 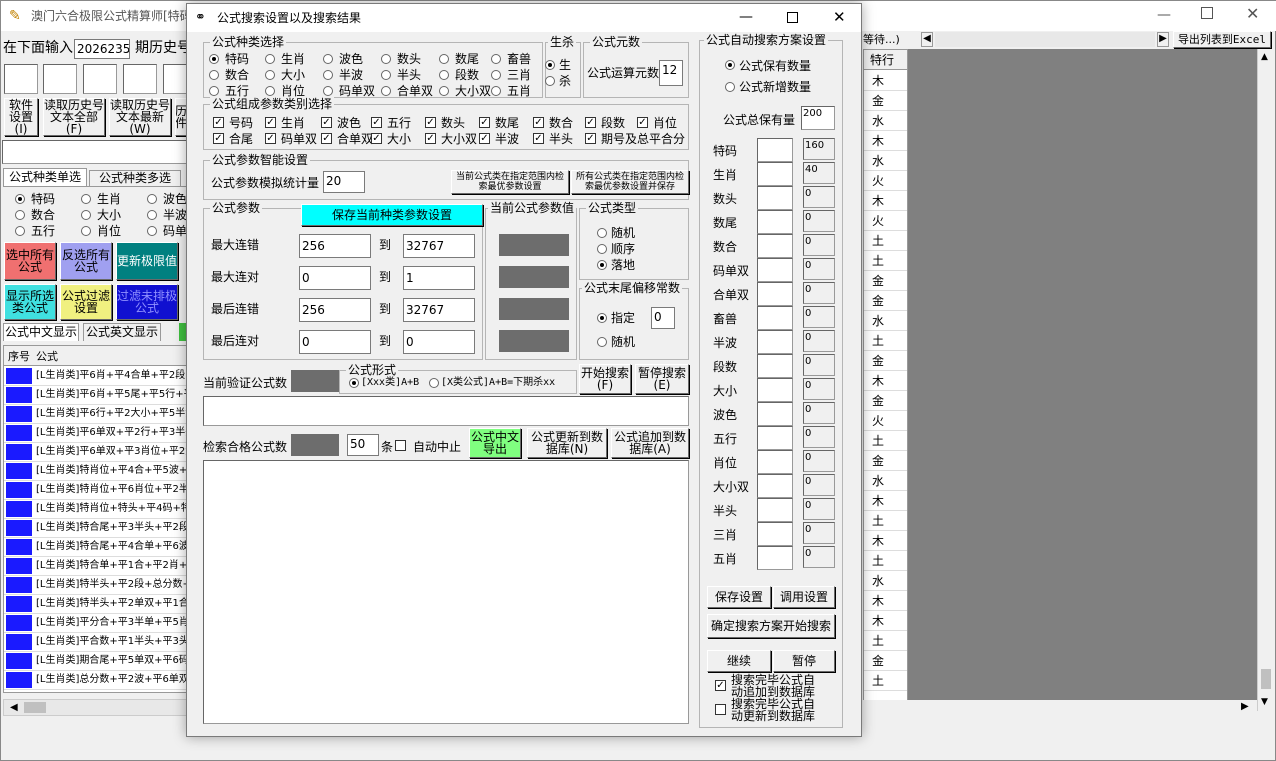 I want to click on table-row: [L生肖类]总分数+平2波+平6单双+, so click(x=95, y=680).